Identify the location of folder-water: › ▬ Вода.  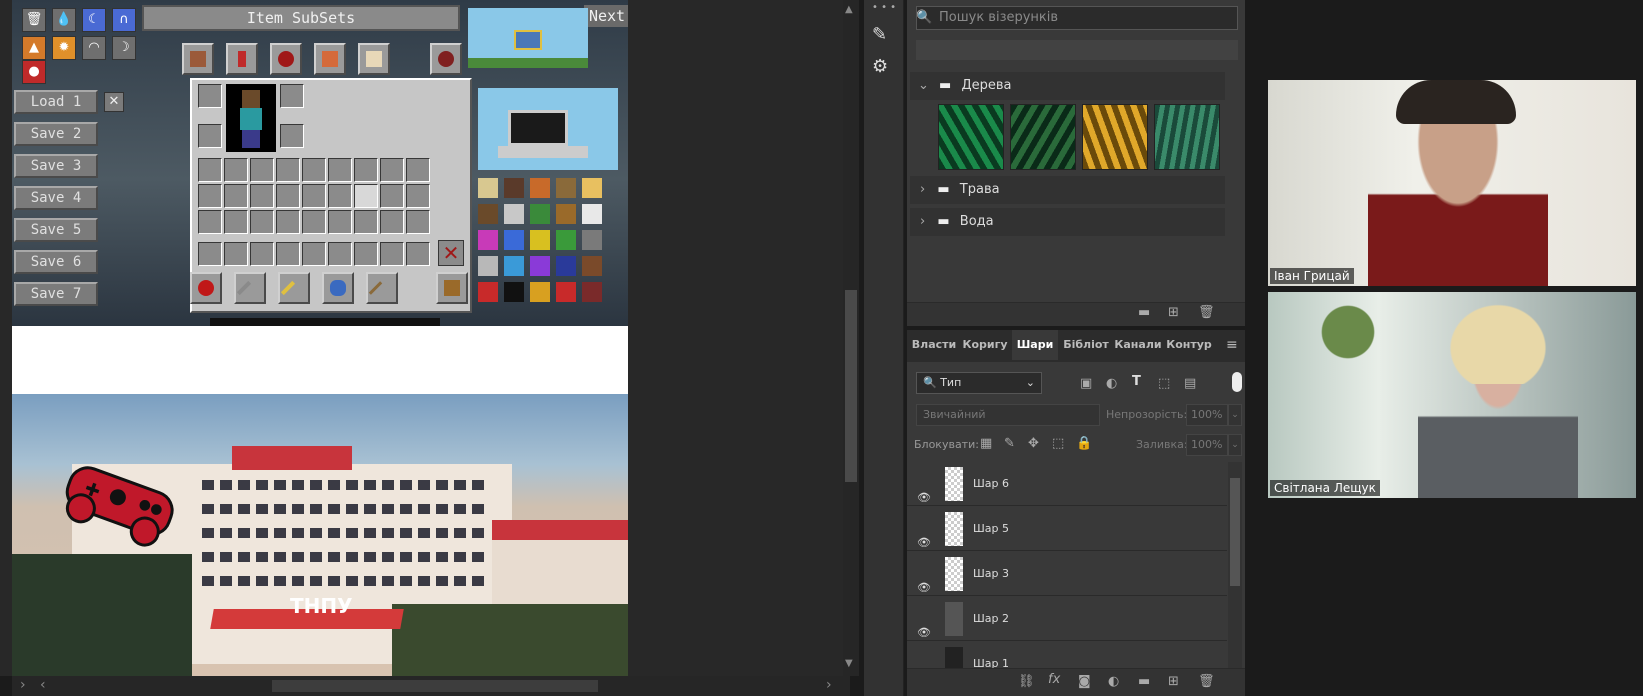
(1067, 222).